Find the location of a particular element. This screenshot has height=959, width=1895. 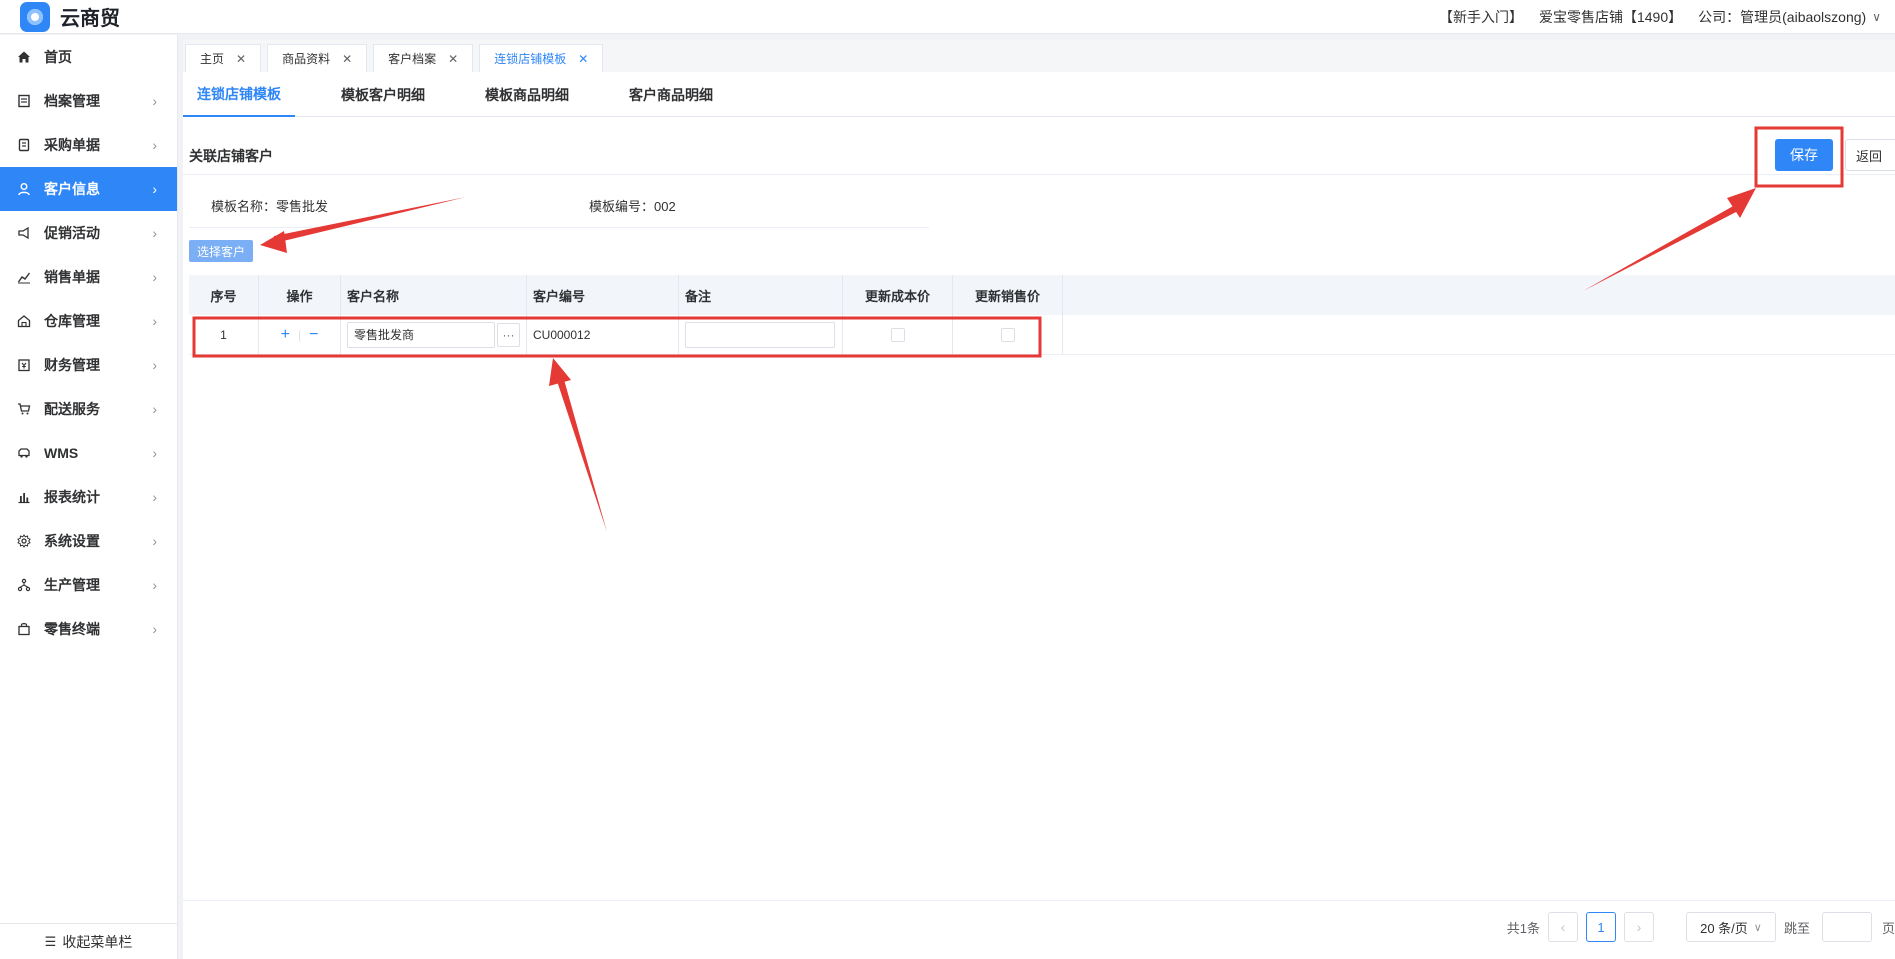

page-tab-chain-template: 连锁店铺模板 ✕ is located at coordinates (541, 58).